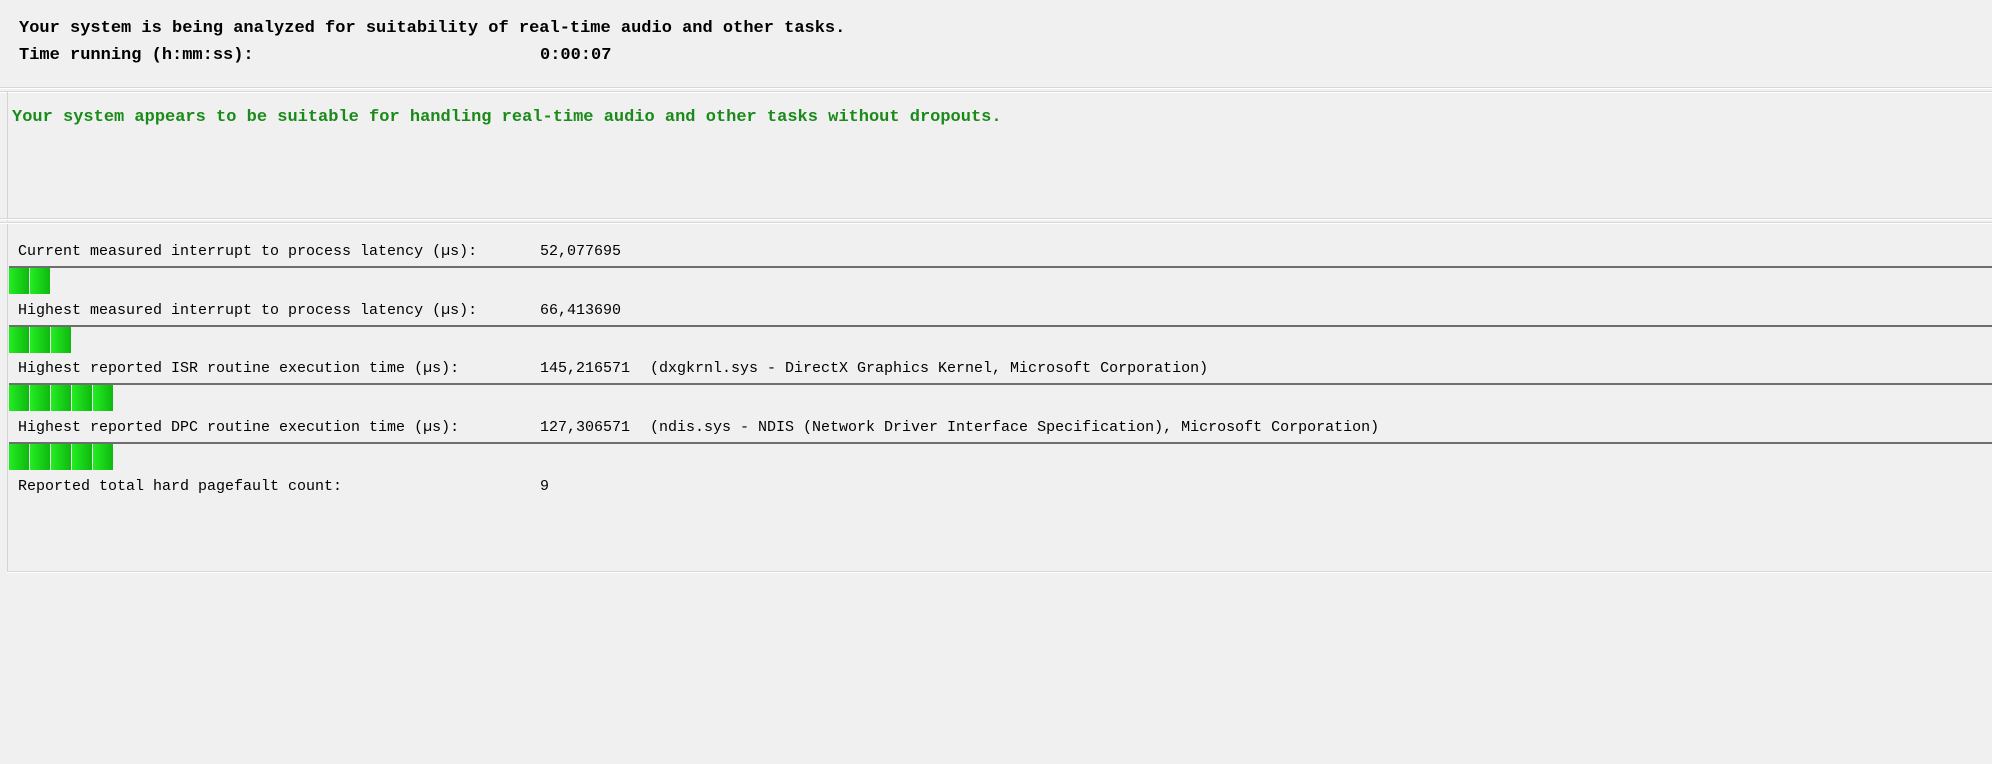 This screenshot has height=764, width=1992. I want to click on verdict-separator, so click(996, 219).